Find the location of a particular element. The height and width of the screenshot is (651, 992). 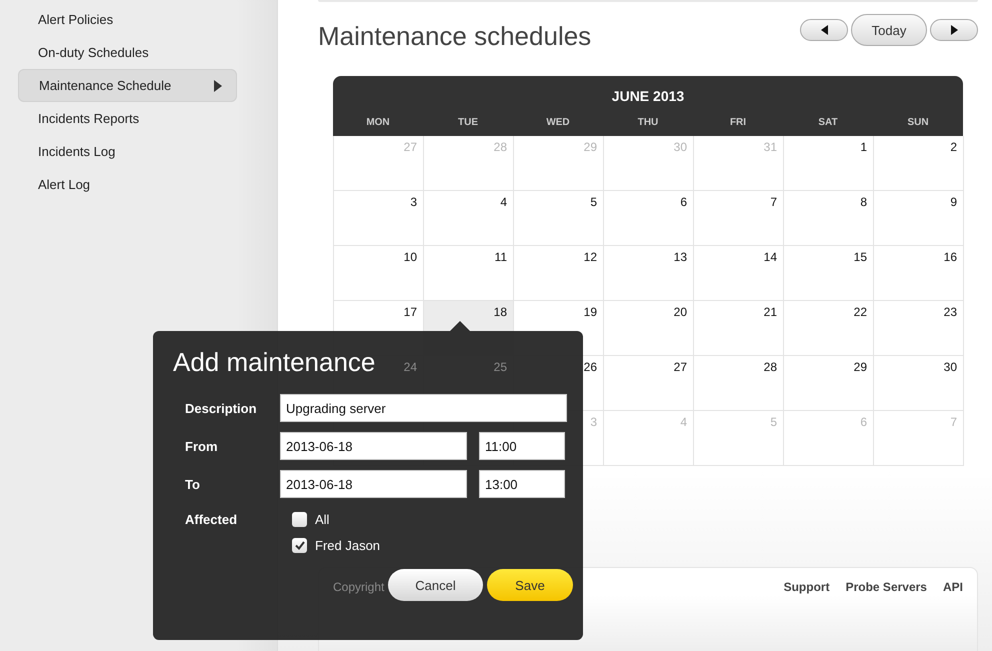

day-cell: 11 is located at coordinates (469, 273).